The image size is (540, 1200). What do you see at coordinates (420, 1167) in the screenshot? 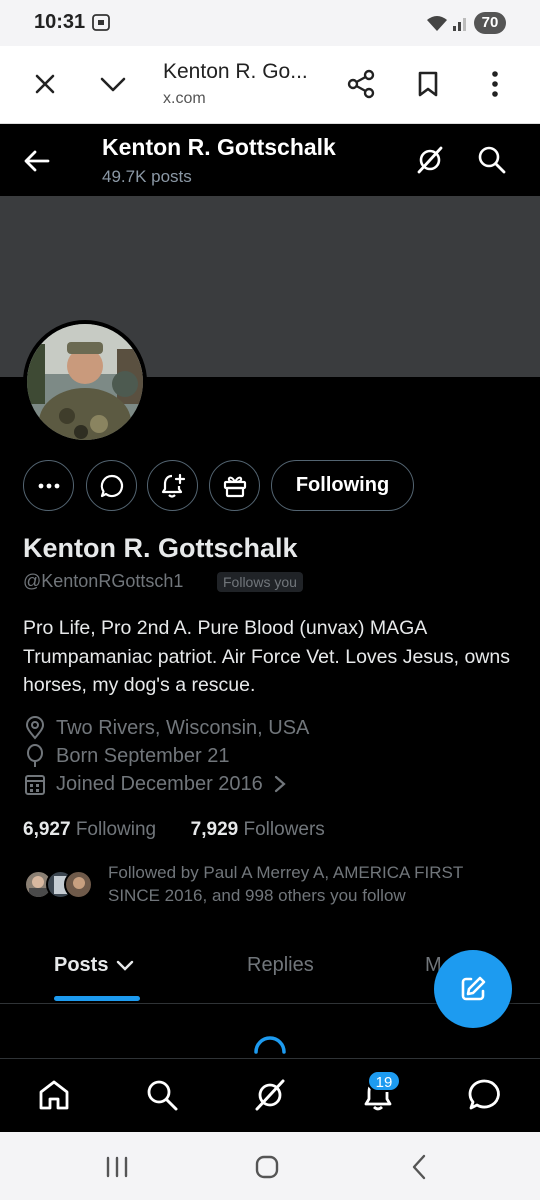
I see `back-button-icon` at bounding box center [420, 1167].